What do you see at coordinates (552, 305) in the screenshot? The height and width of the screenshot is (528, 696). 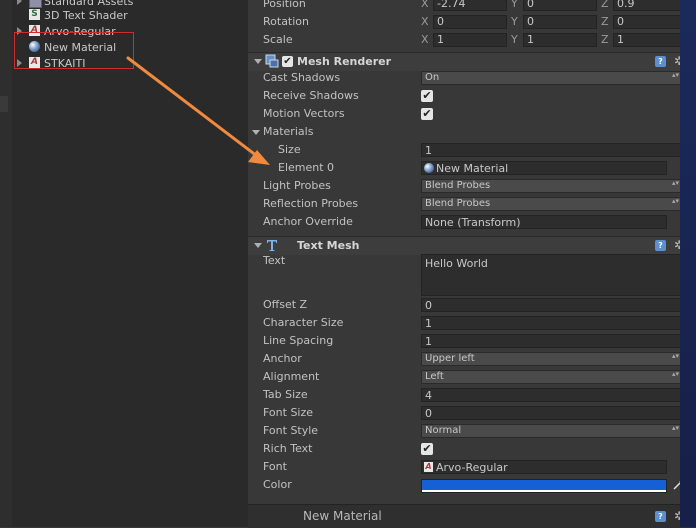 I see `offset-z-field: 0` at bounding box center [552, 305].